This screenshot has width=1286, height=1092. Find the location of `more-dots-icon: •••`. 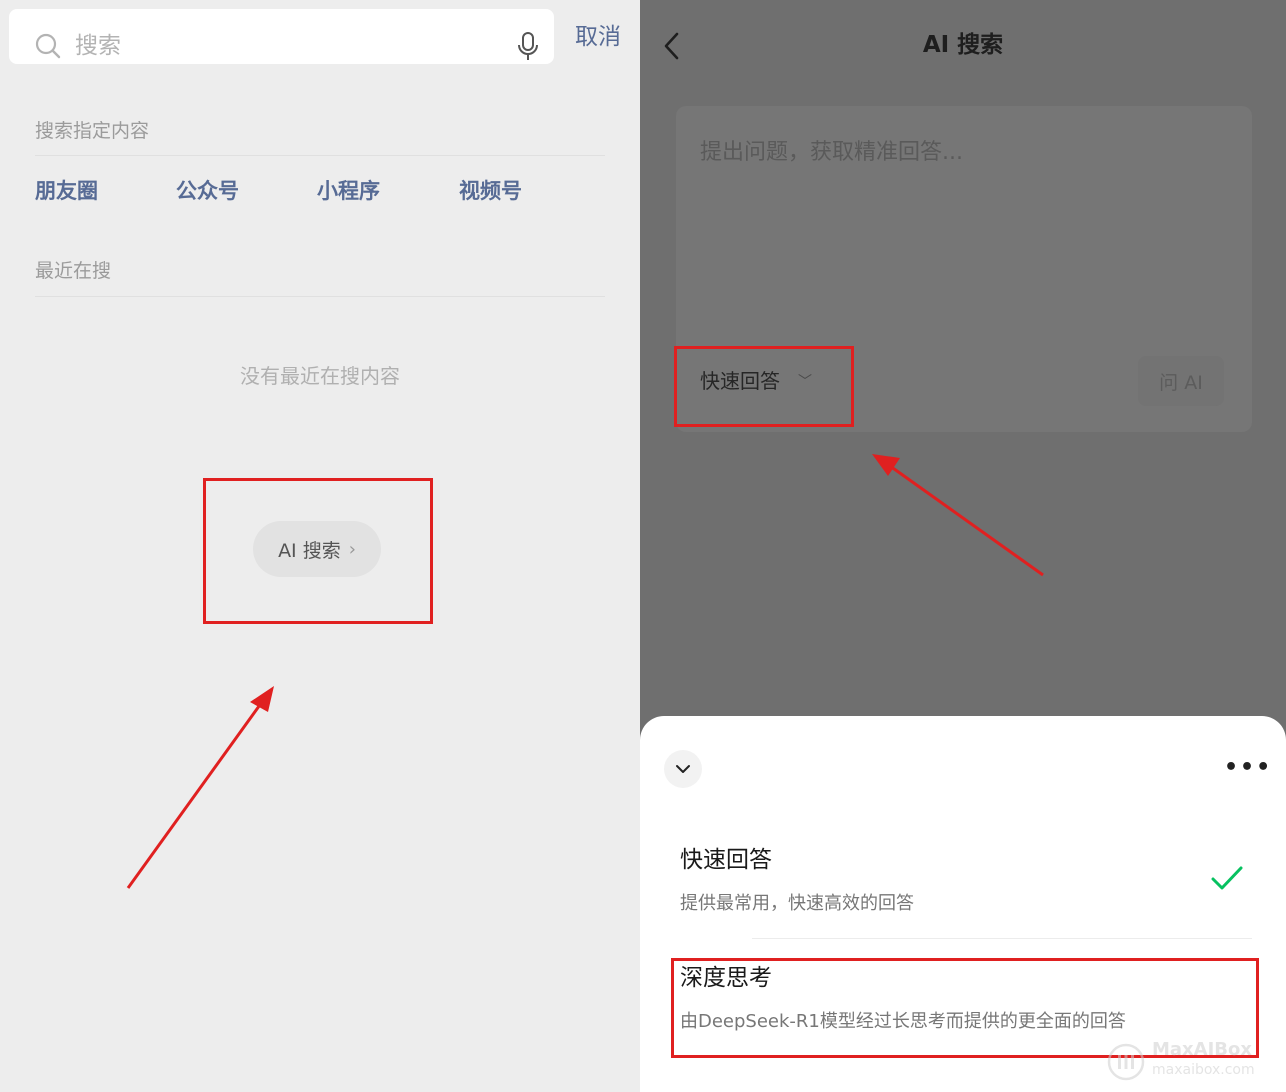

more-dots-icon: ••• is located at coordinates (1248, 768).